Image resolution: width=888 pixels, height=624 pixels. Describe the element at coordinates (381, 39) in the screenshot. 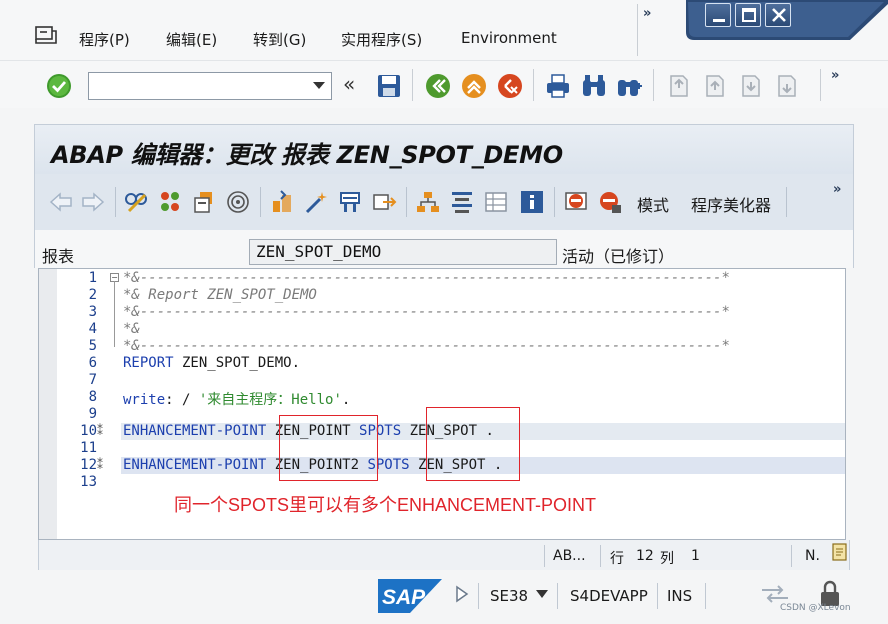

I see `menu-utilities: 实用程序(S)` at that location.